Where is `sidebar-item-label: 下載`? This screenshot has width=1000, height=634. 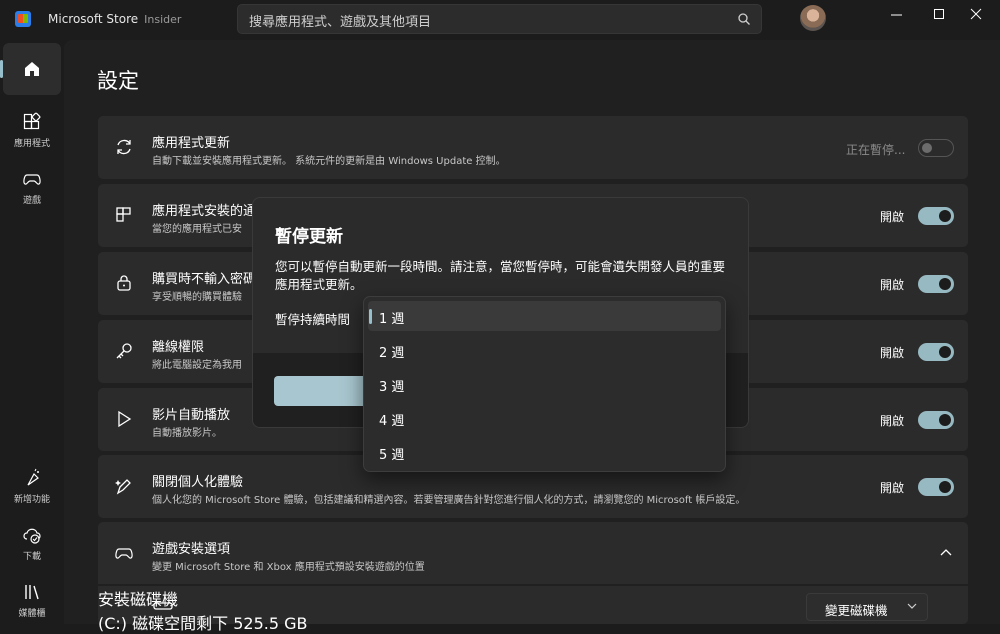 sidebar-item-label: 下載 is located at coordinates (31, 557).